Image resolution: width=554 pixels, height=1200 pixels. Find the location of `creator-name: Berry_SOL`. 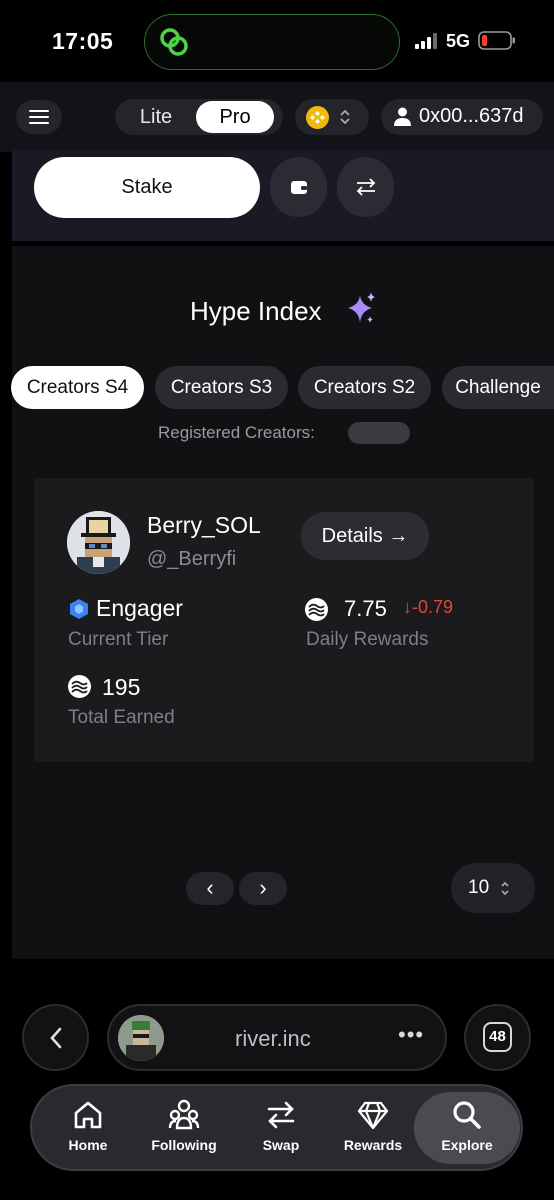

creator-name: Berry_SOL is located at coordinates (204, 525).